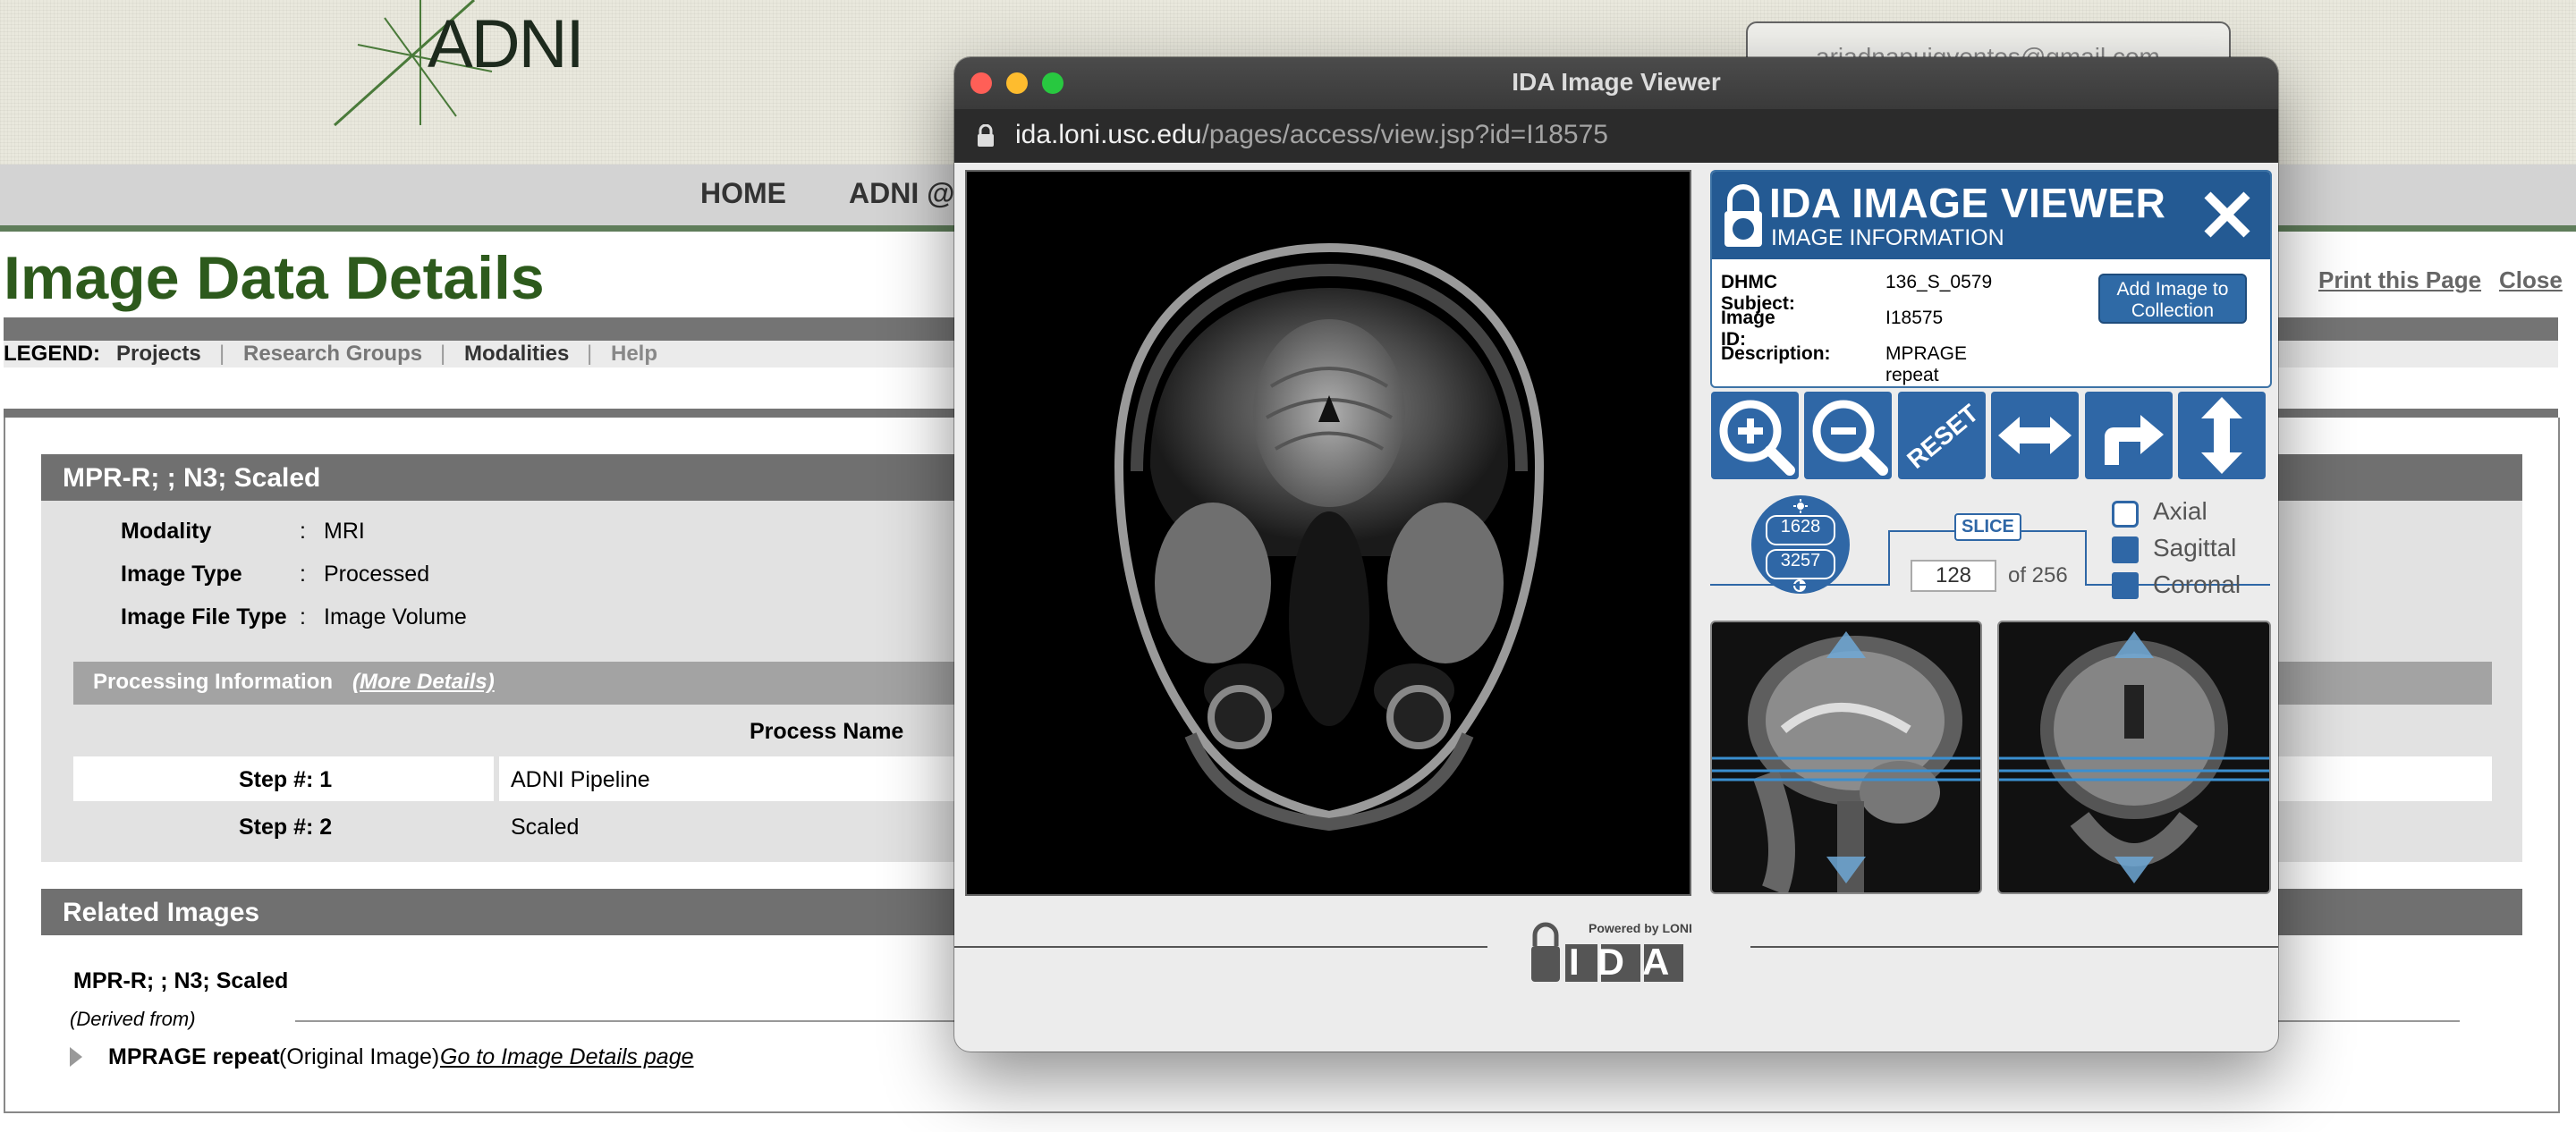 The width and height of the screenshot is (2576, 1132). I want to click on powered-by-text: Powered by LONI, so click(1640, 928).